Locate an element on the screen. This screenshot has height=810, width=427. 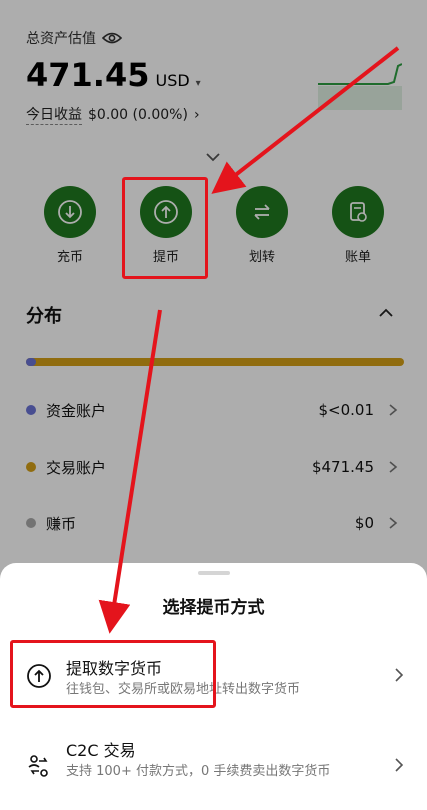
c2c-icon is located at coordinates (38, 766).